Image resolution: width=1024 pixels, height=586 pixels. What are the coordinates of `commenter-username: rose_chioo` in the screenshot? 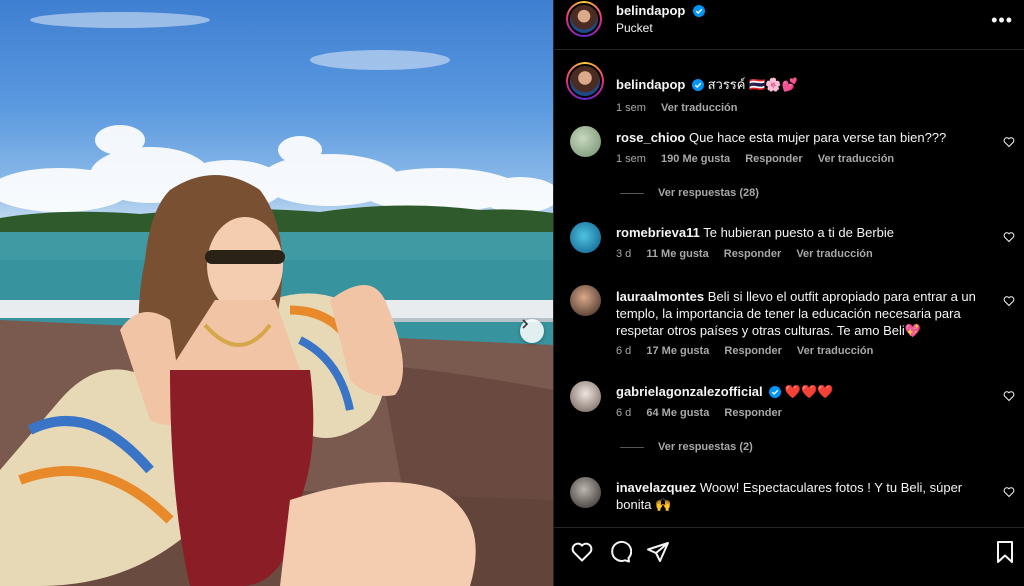 It's located at (650, 137).